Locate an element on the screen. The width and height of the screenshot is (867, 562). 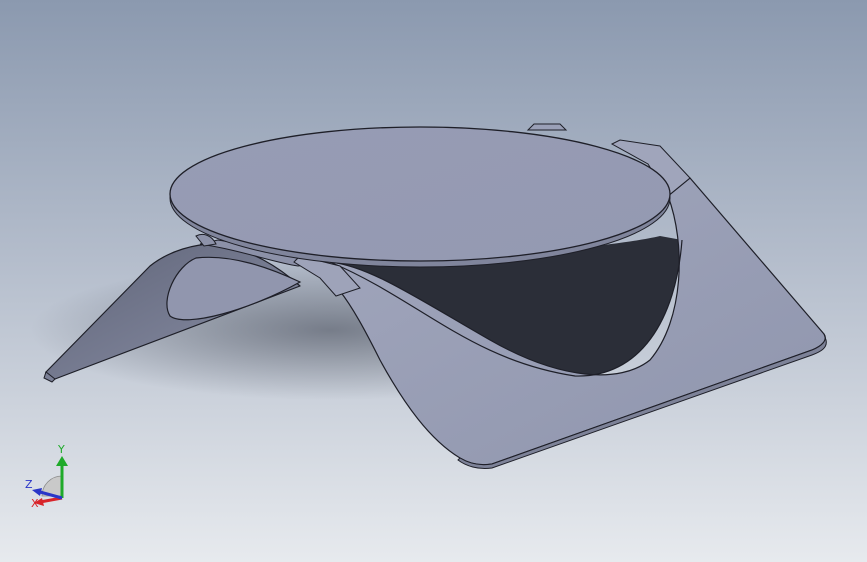
orientation-triad: Y Z X is located at coordinates (47, 476).